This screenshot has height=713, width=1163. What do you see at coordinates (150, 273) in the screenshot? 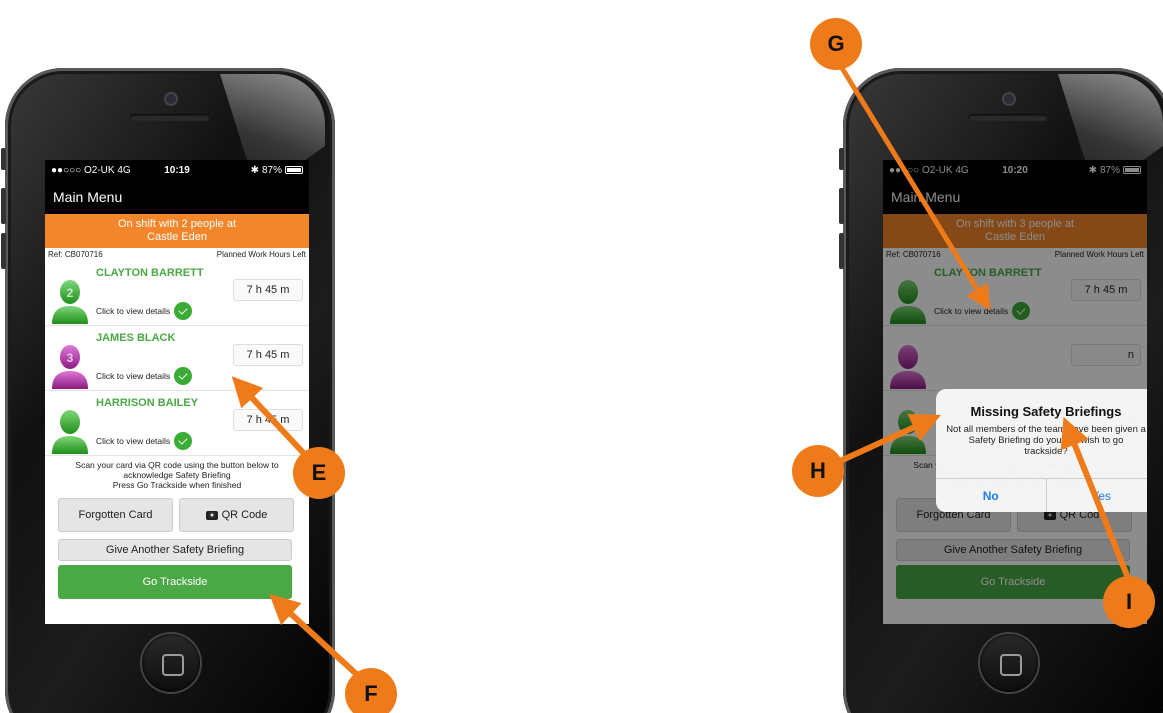
I see `person-name: CLAYTON BARRETT` at bounding box center [150, 273].